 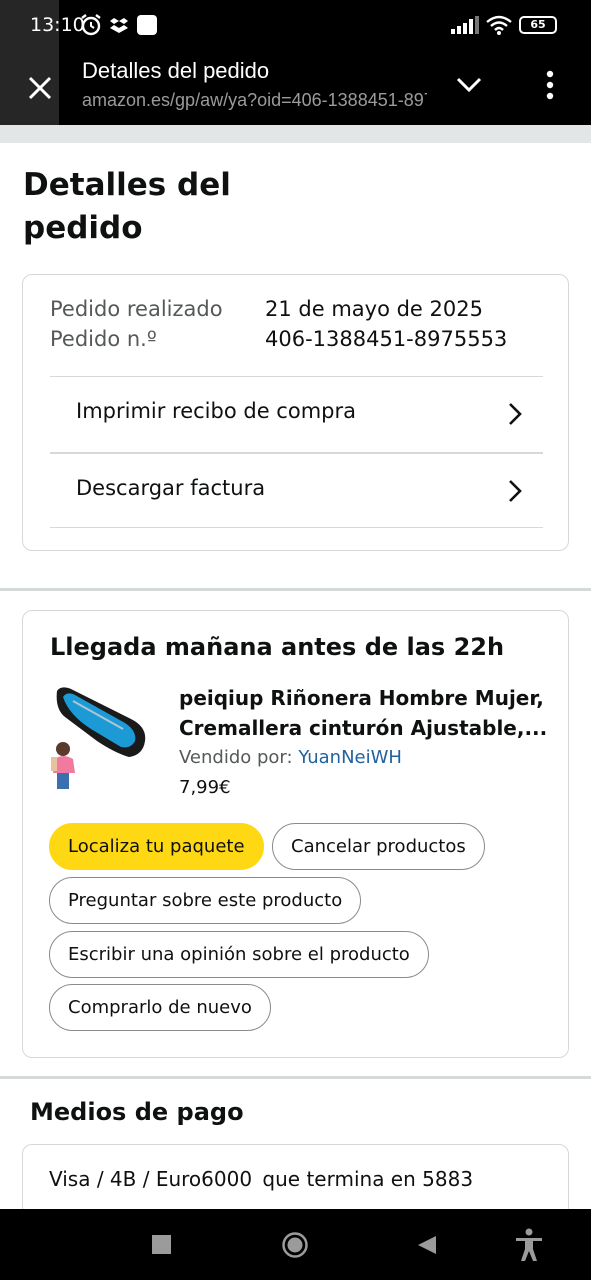 I want to click on download-invoice-link: Descargar factura, so click(x=296, y=490).